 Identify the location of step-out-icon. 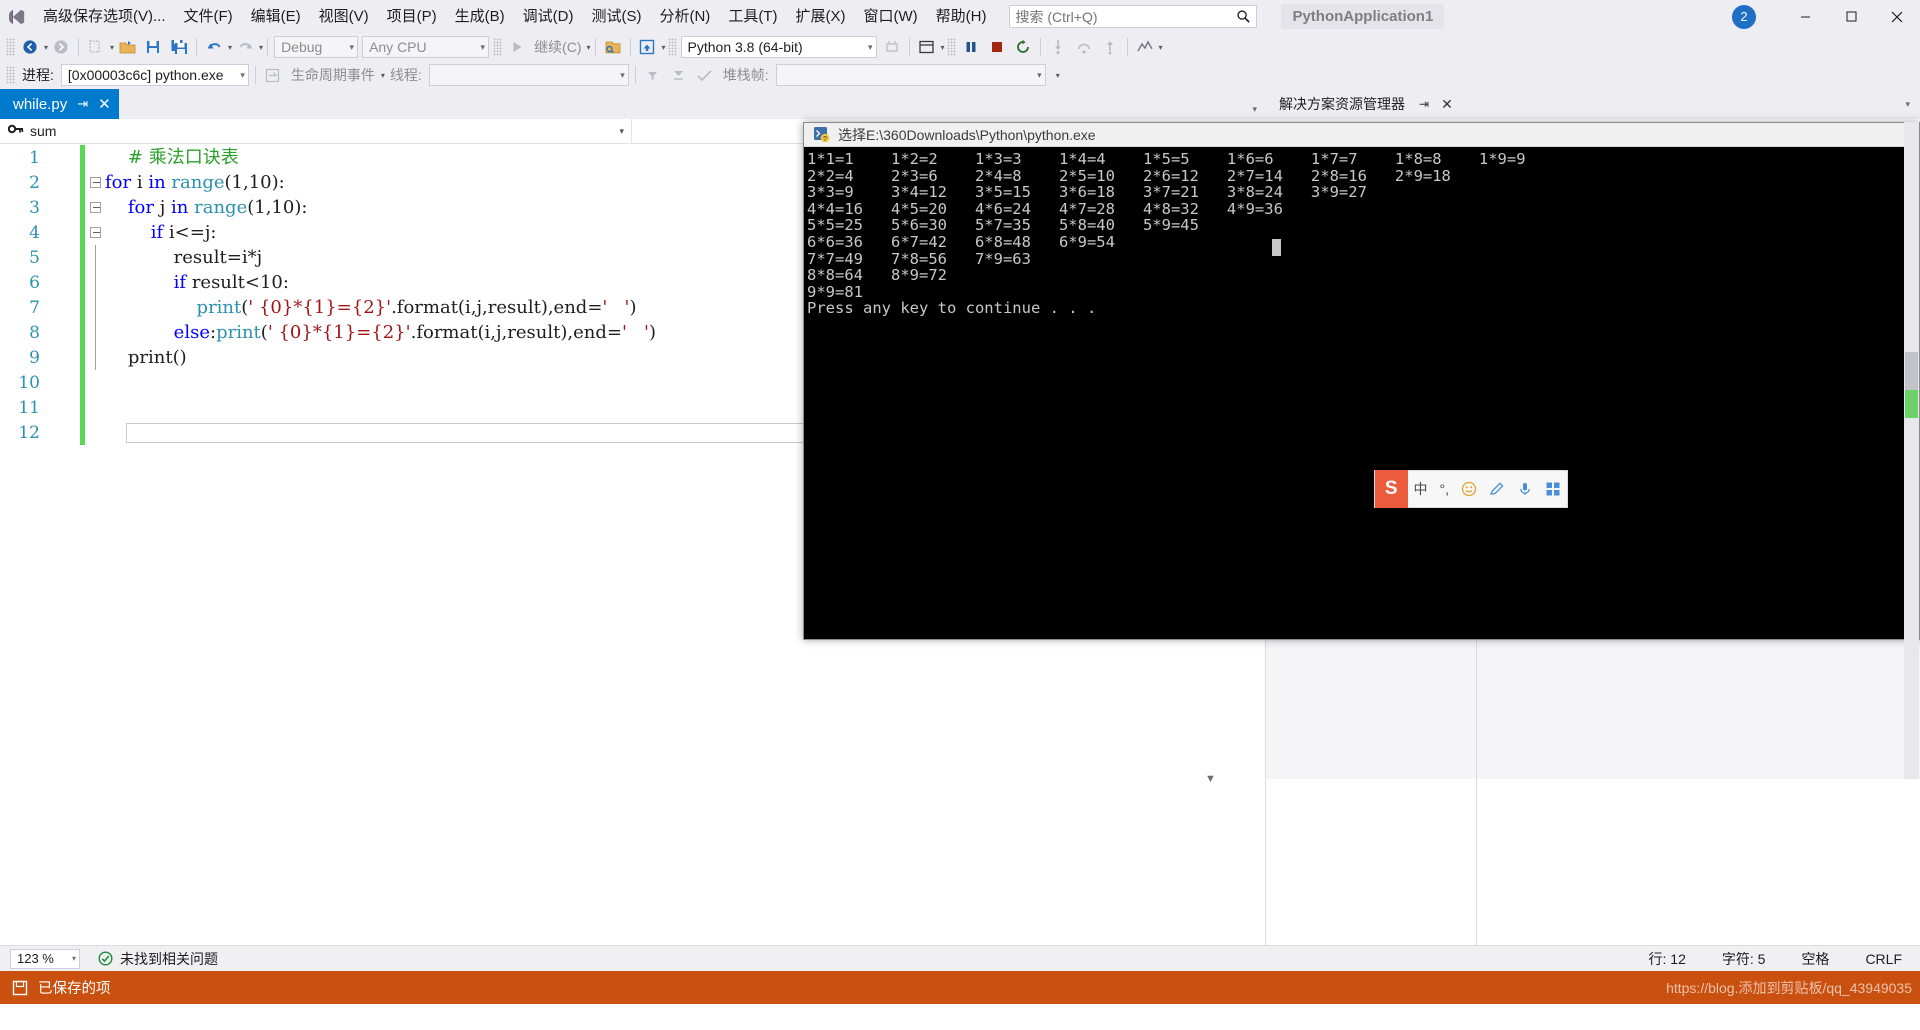
(1110, 47).